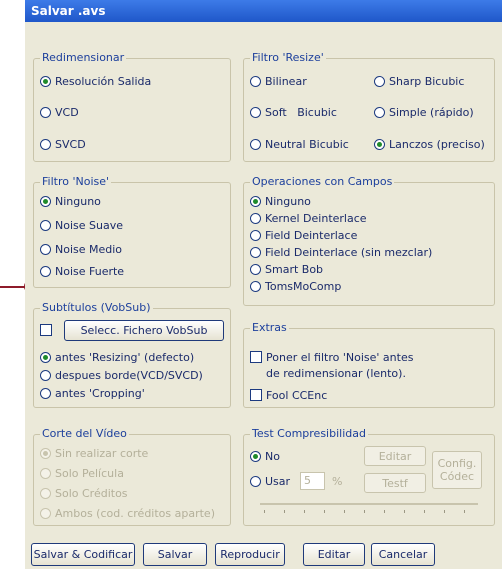  I want to click on radio-solo-creditos: Solo Créditos, so click(84, 493).